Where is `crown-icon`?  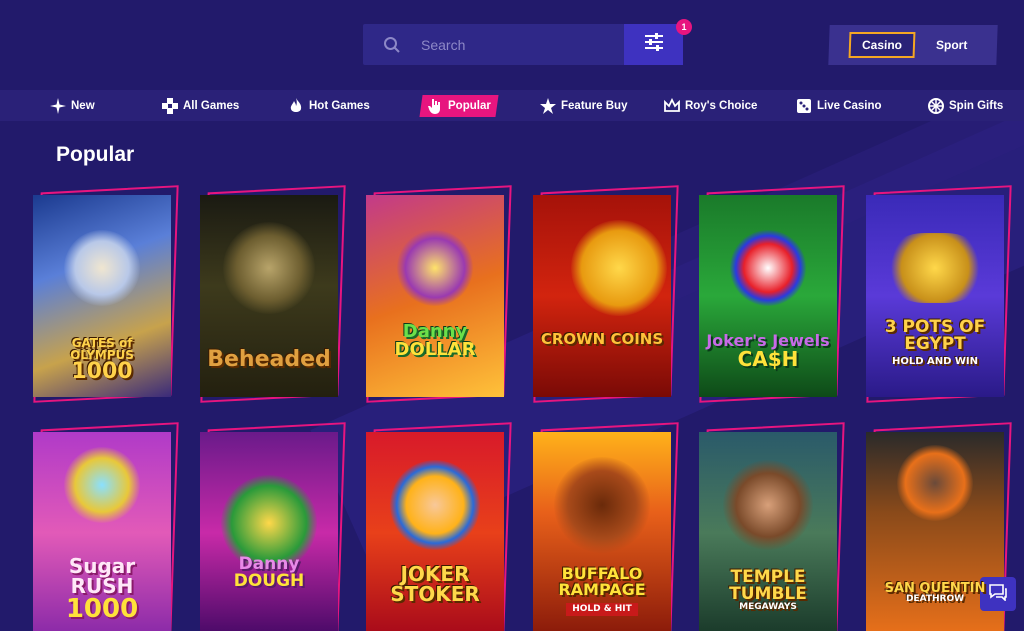
crown-icon is located at coordinates (672, 106).